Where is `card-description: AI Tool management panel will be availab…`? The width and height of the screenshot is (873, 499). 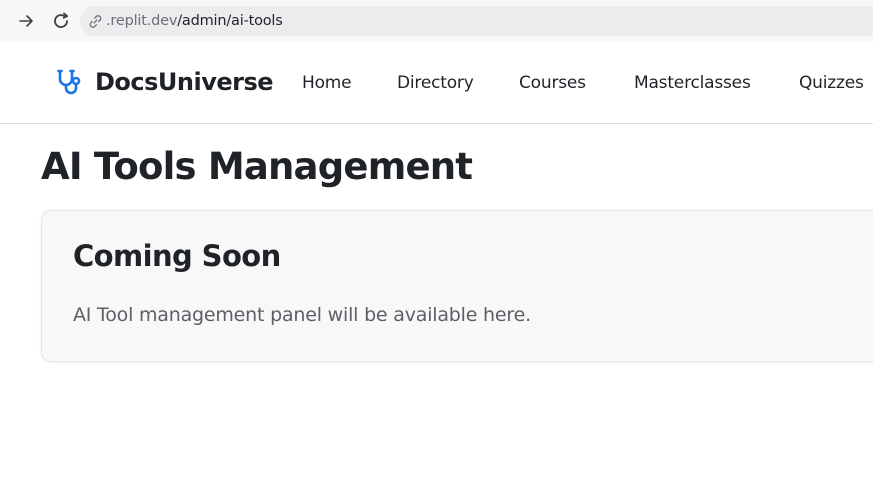
card-description: AI Tool management panel will be availab… is located at coordinates (302, 315).